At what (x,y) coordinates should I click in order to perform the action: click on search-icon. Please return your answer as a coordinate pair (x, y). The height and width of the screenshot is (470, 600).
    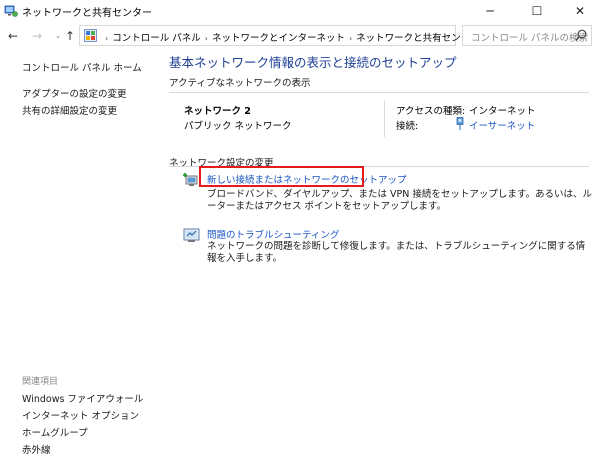
    Looking at the image, I should click on (581, 35).